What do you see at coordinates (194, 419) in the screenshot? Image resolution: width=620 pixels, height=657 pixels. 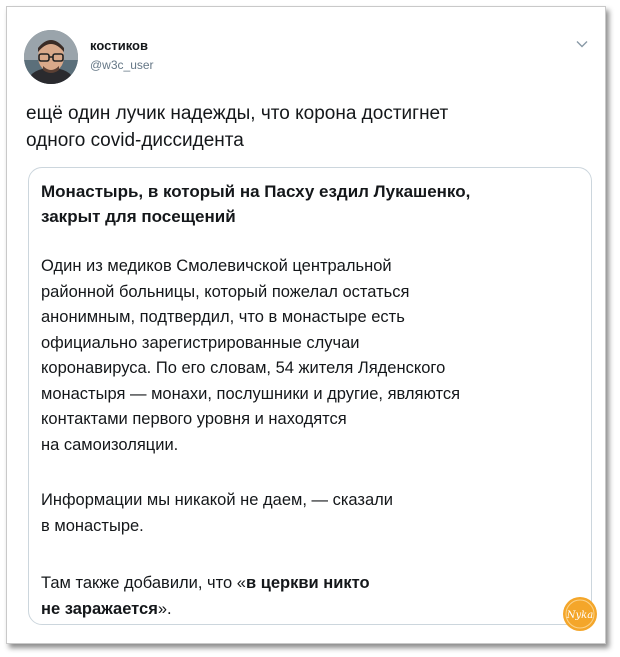 I see `paragraph-line: контактами первого уровня и находятся` at bounding box center [194, 419].